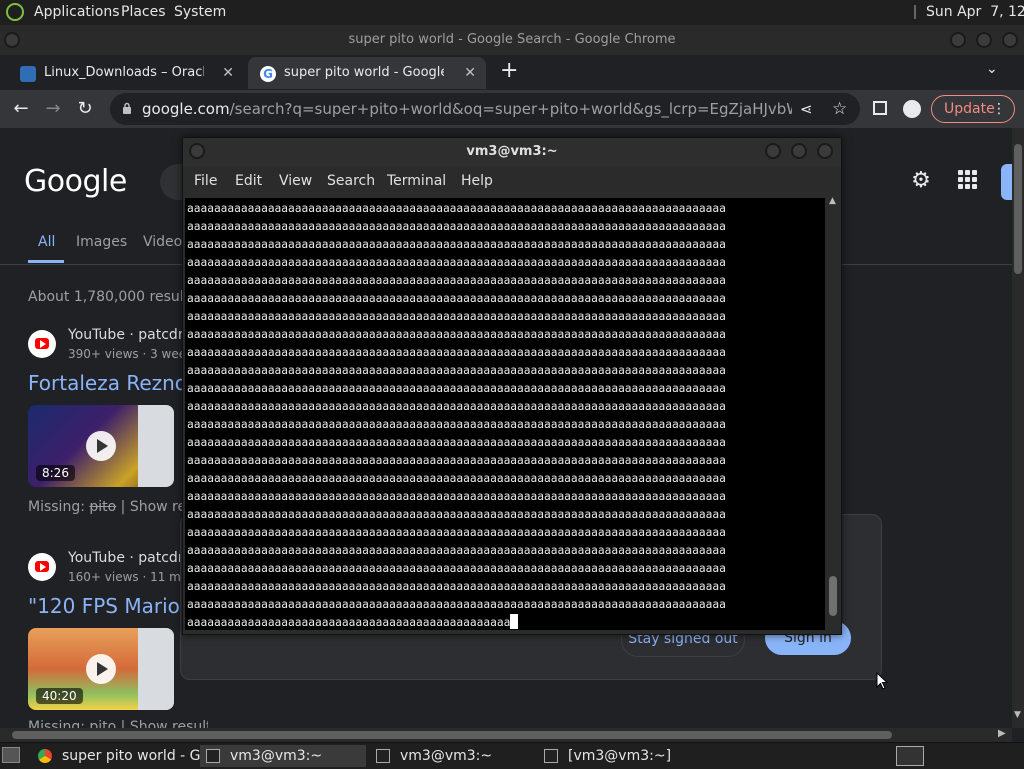 Image resolution: width=1024 pixels, height=769 pixels. I want to click on video-duration: 40:20, so click(59, 696).